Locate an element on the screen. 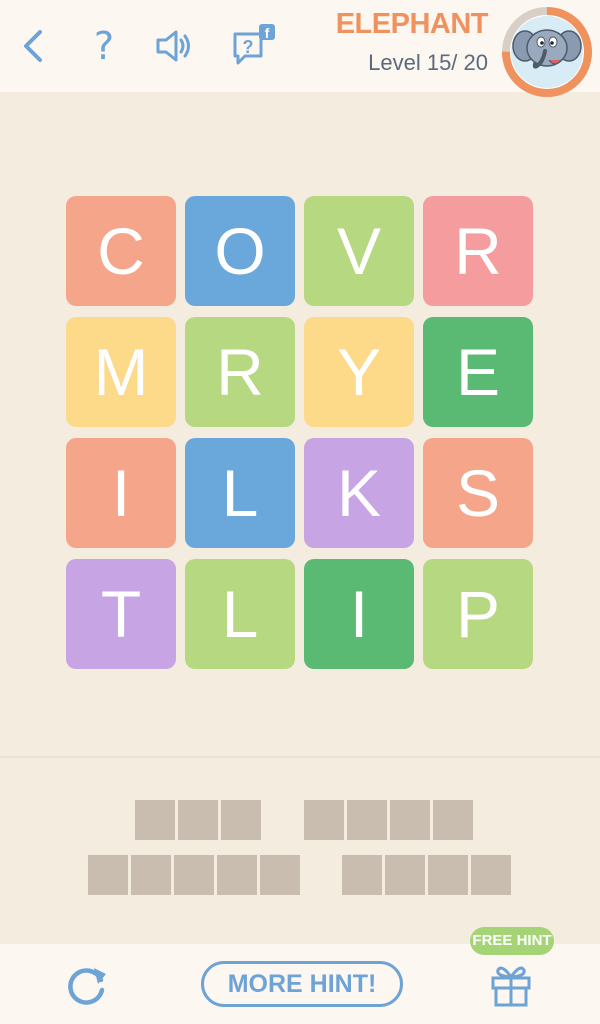  speaker-icon is located at coordinates (173, 46).